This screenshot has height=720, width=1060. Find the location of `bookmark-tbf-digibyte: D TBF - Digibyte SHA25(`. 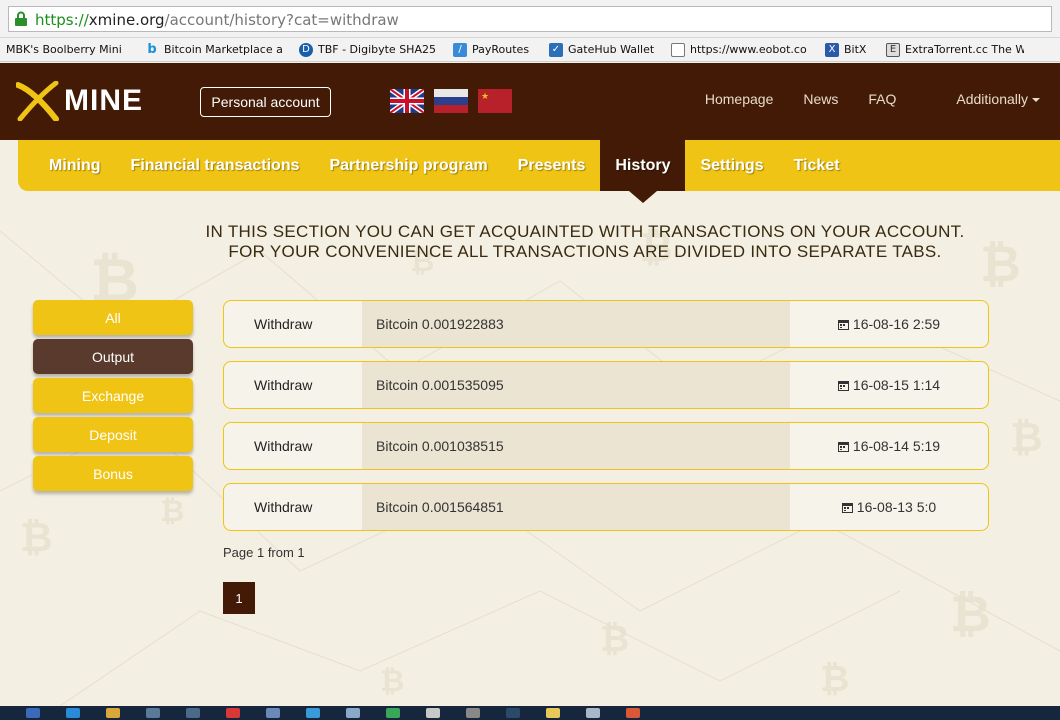

bookmark-tbf-digibyte: D TBF - Digibyte SHA25( is located at coordinates (368, 49).